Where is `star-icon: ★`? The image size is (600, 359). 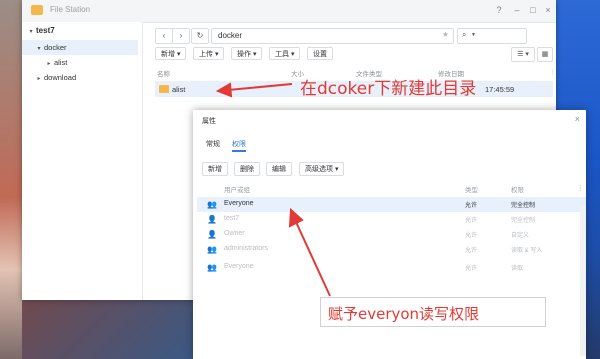 star-icon: ★ is located at coordinates (445, 34).